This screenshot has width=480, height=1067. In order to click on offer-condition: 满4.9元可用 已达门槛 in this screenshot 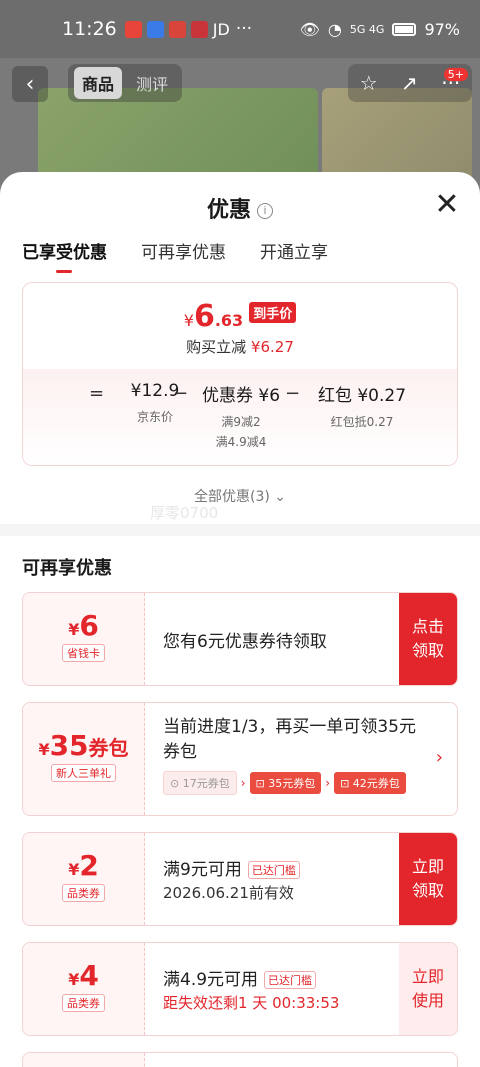, I will do `click(280, 977)`.